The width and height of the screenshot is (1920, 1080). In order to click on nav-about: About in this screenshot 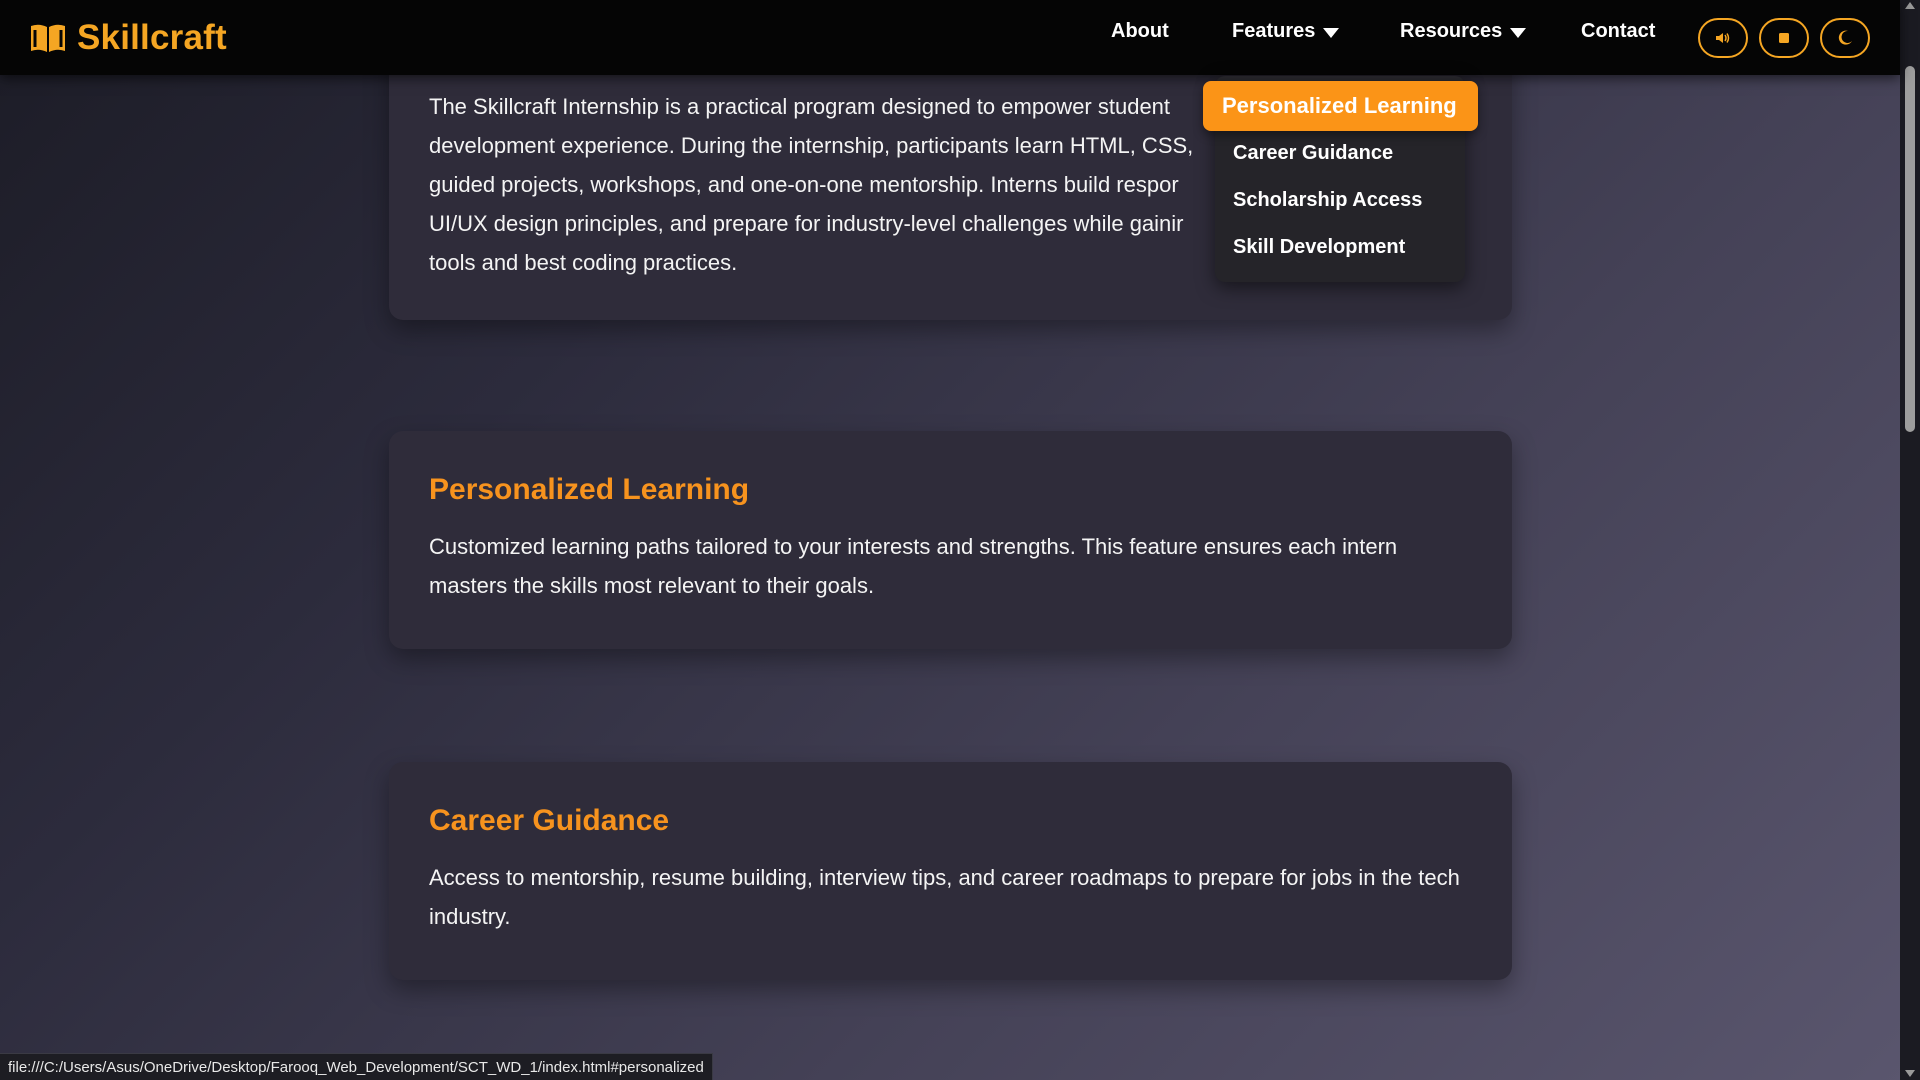, I will do `click(1140, 31)`.